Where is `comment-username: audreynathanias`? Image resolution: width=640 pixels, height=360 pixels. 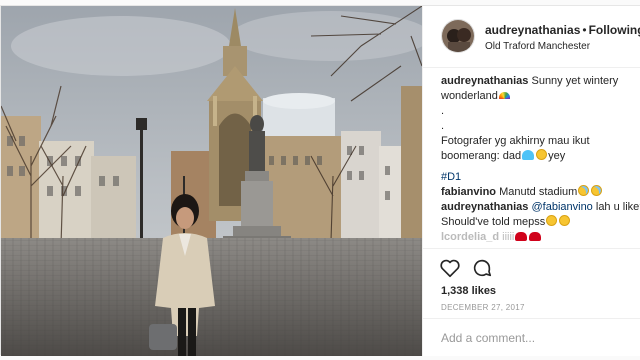 comment-username: audreynathanias is located at coordinates (484, 207).